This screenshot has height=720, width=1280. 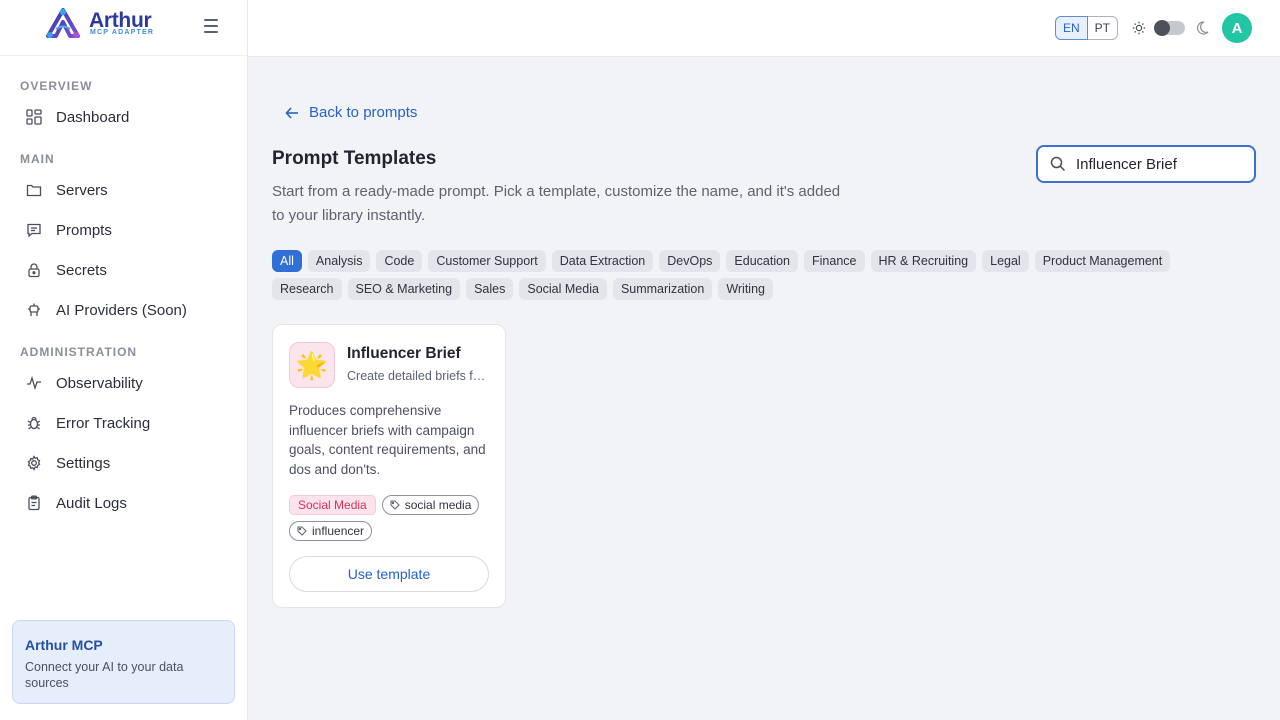 I want to click on search-icon, so click(x=1058, y=164).